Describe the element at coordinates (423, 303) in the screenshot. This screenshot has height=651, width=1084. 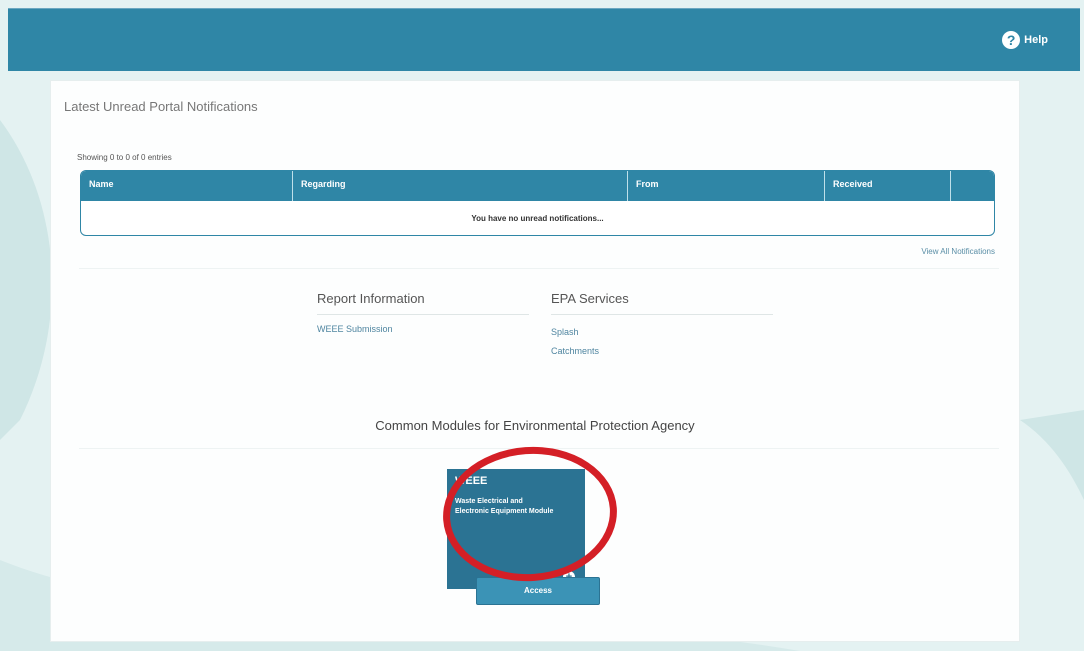
I see `report-information-heading: Report Information` at that location.